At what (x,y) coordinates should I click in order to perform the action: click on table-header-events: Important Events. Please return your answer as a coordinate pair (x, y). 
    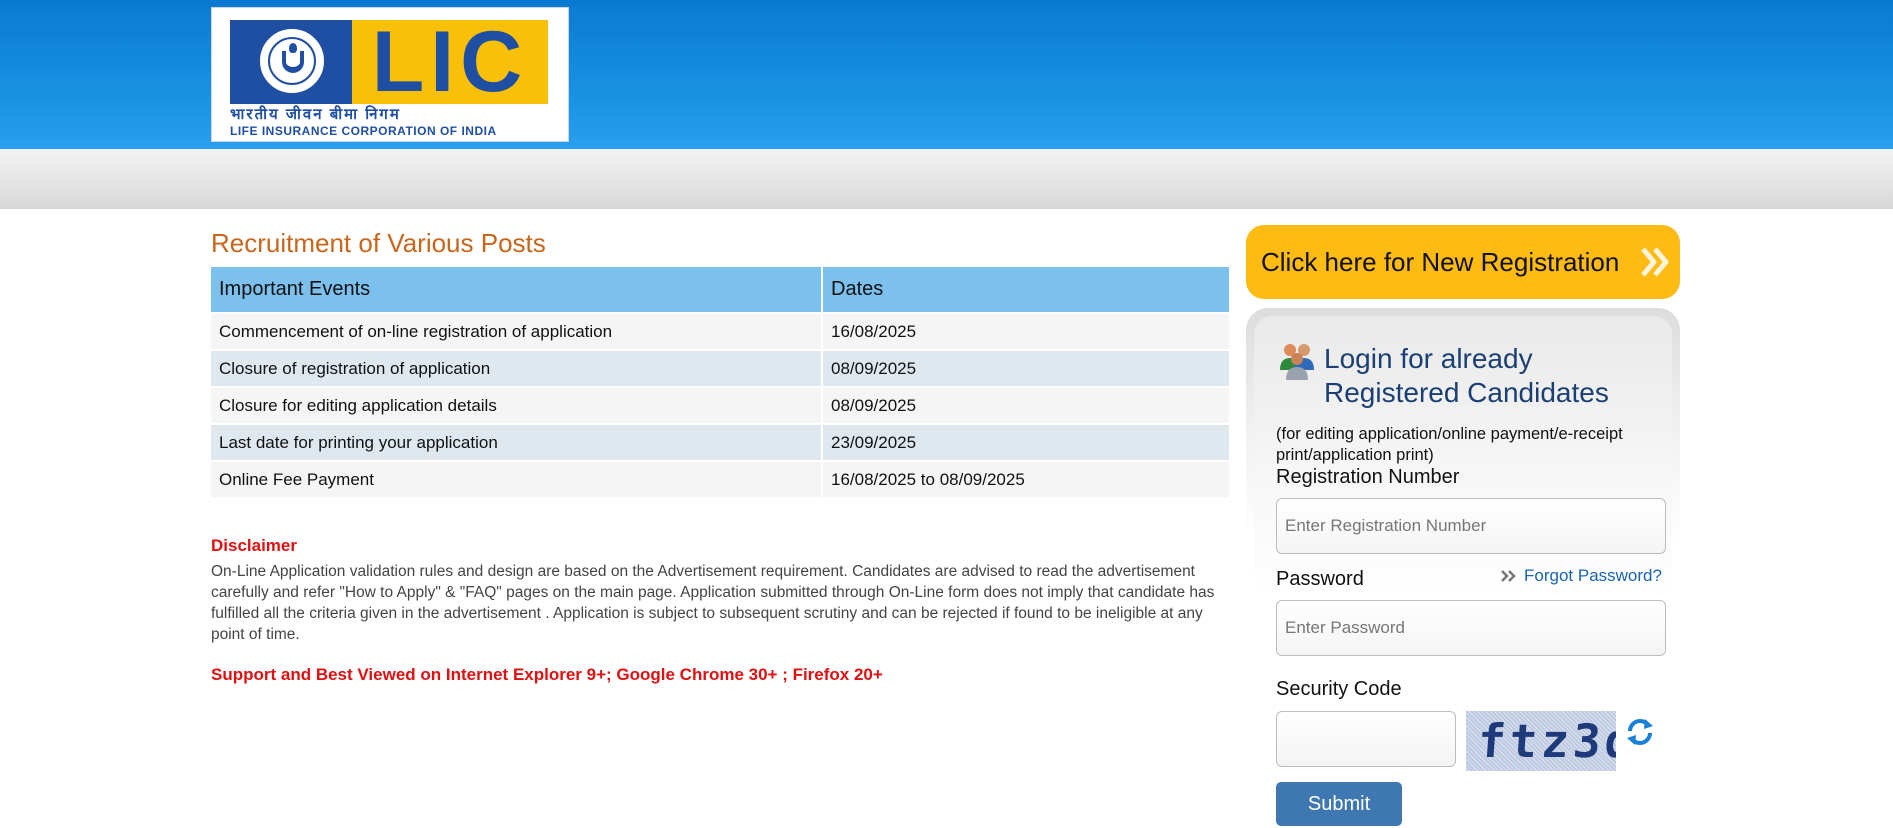
    Looking at the image, I should click on (517, 290).